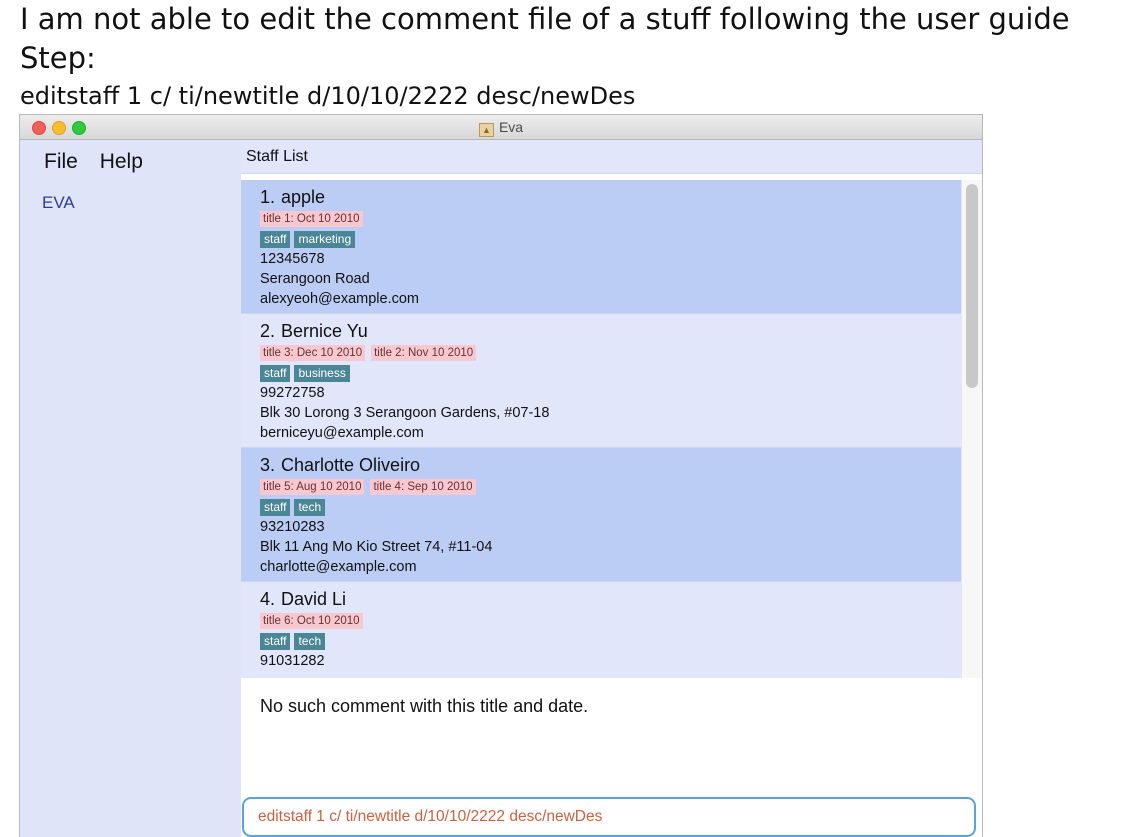 This screenshot has width=1146, height=837. What do you see at coordinates (342, 433) in the screenshot?
I see `staff-email: berniceyu@example.com` at bounding box center [342, 433].